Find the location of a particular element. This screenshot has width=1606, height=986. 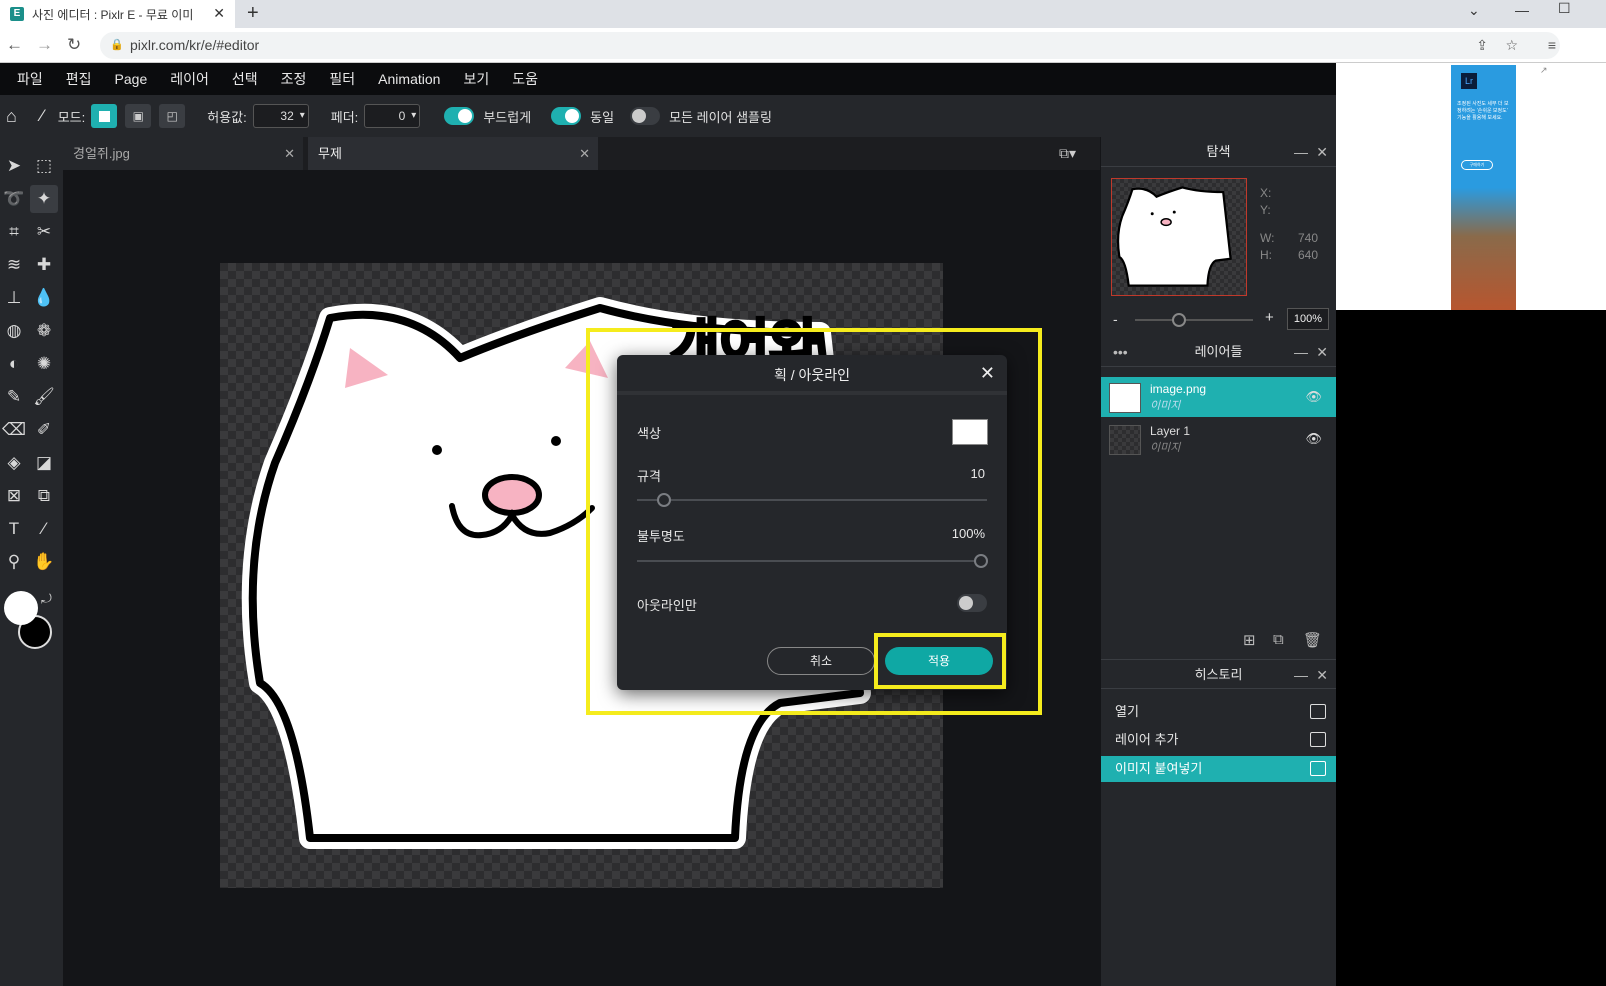

layer-row-image: image.png 이미지 👁 is located at coordinates (1218, 397).